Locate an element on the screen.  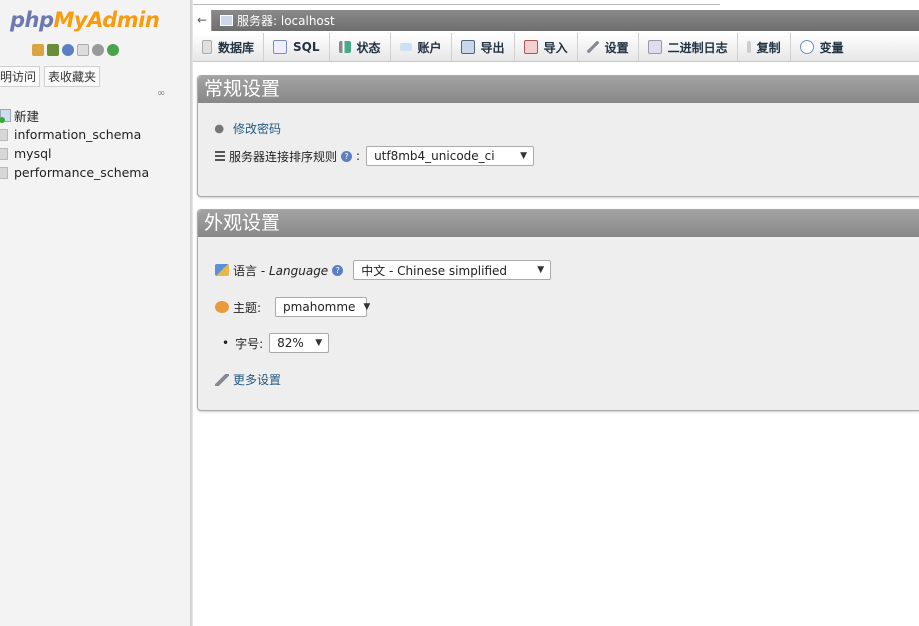
collation-row: 服务器连接排序规则 ?: utf8mb4_unicode_ci ▼ is located at coordinates (375, 156).